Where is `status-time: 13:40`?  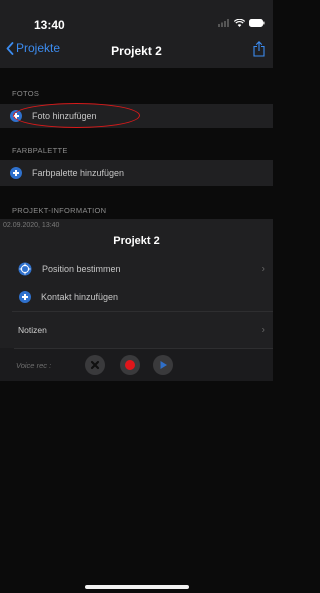
status-time: 13:40 is located at coordinates (49, 25).